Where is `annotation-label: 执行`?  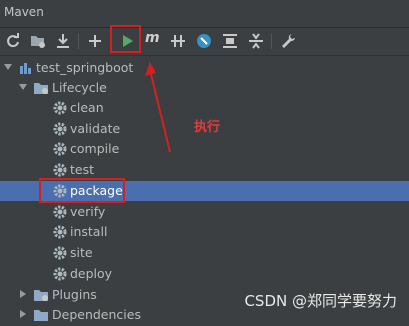
annotation-label: 执行 is located at coordinates (207, 127).